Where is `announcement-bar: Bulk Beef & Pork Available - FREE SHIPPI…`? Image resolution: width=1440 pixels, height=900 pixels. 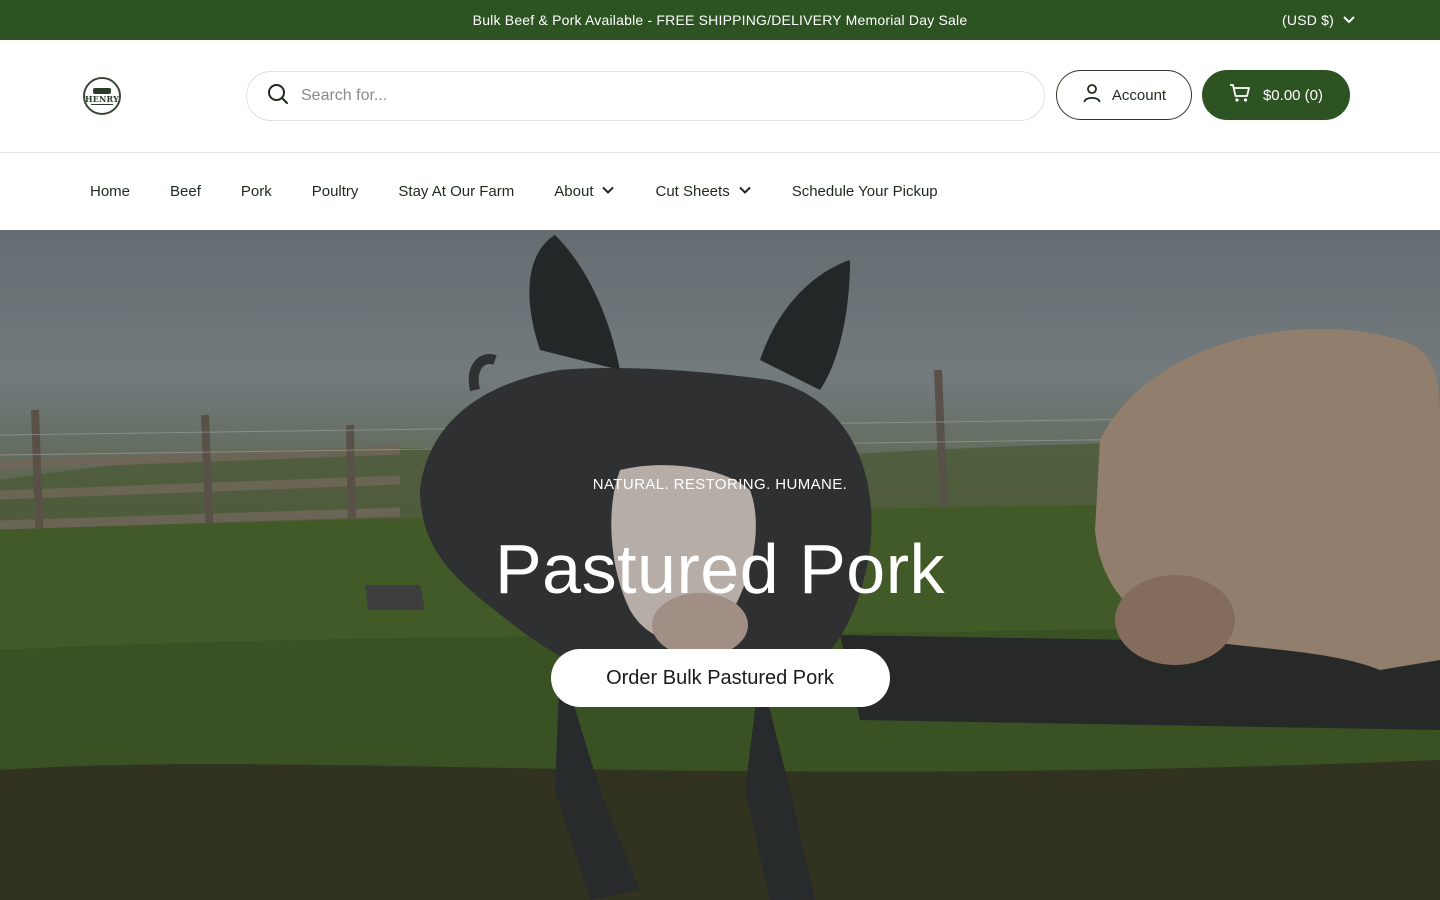 announcement-bar: Bulk Beef & Pork Available - FREE SHIPPI… is located at coordinates (720, 20).